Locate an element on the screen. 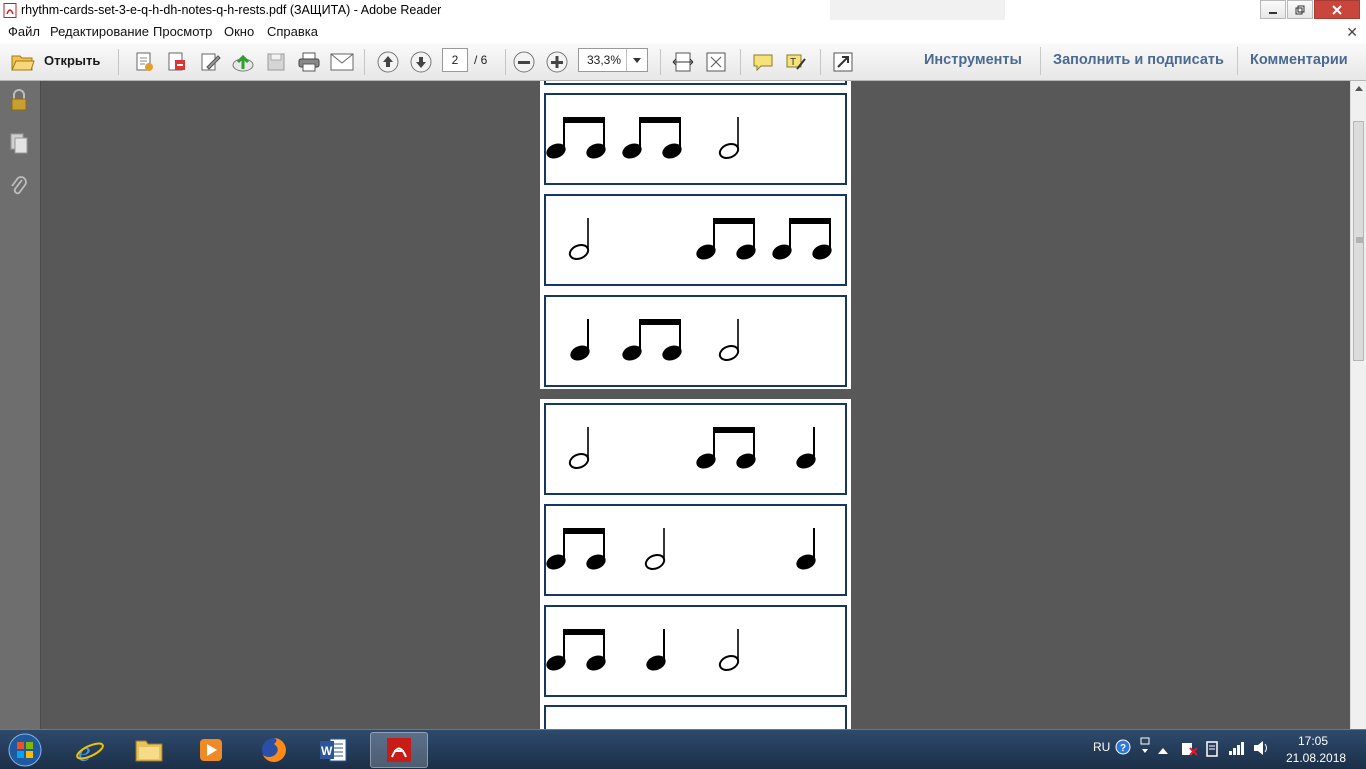  menu-window: Окно is located at coordinates (239, 31).